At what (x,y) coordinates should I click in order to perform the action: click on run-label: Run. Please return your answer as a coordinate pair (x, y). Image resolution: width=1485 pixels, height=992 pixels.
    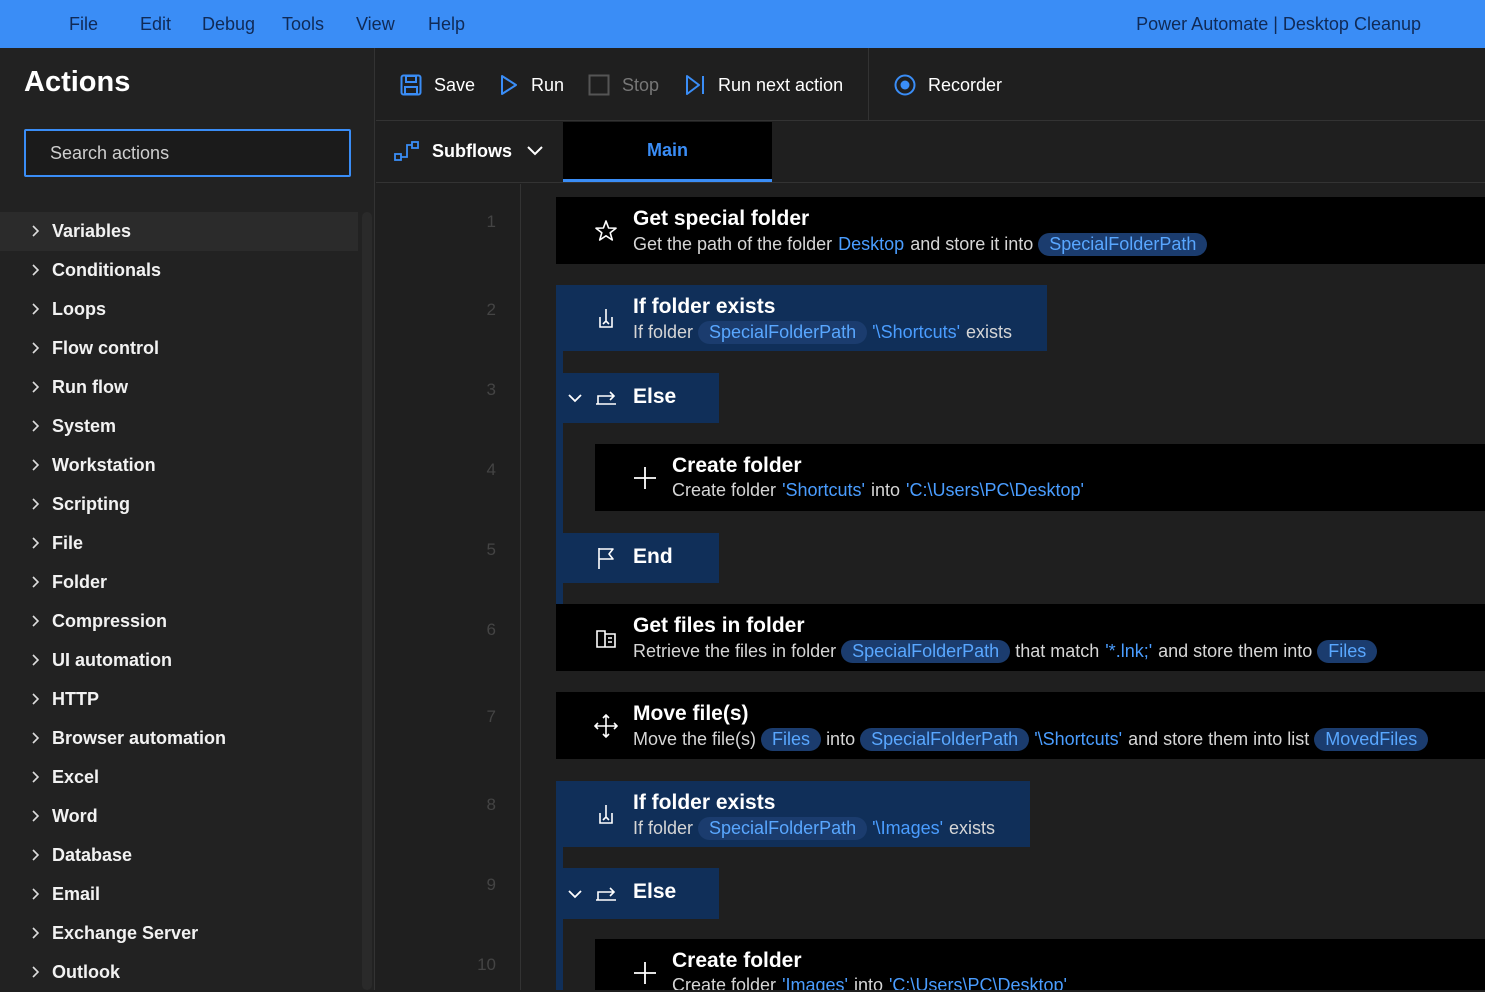
    Looking at the image, I should click on (548, 84).